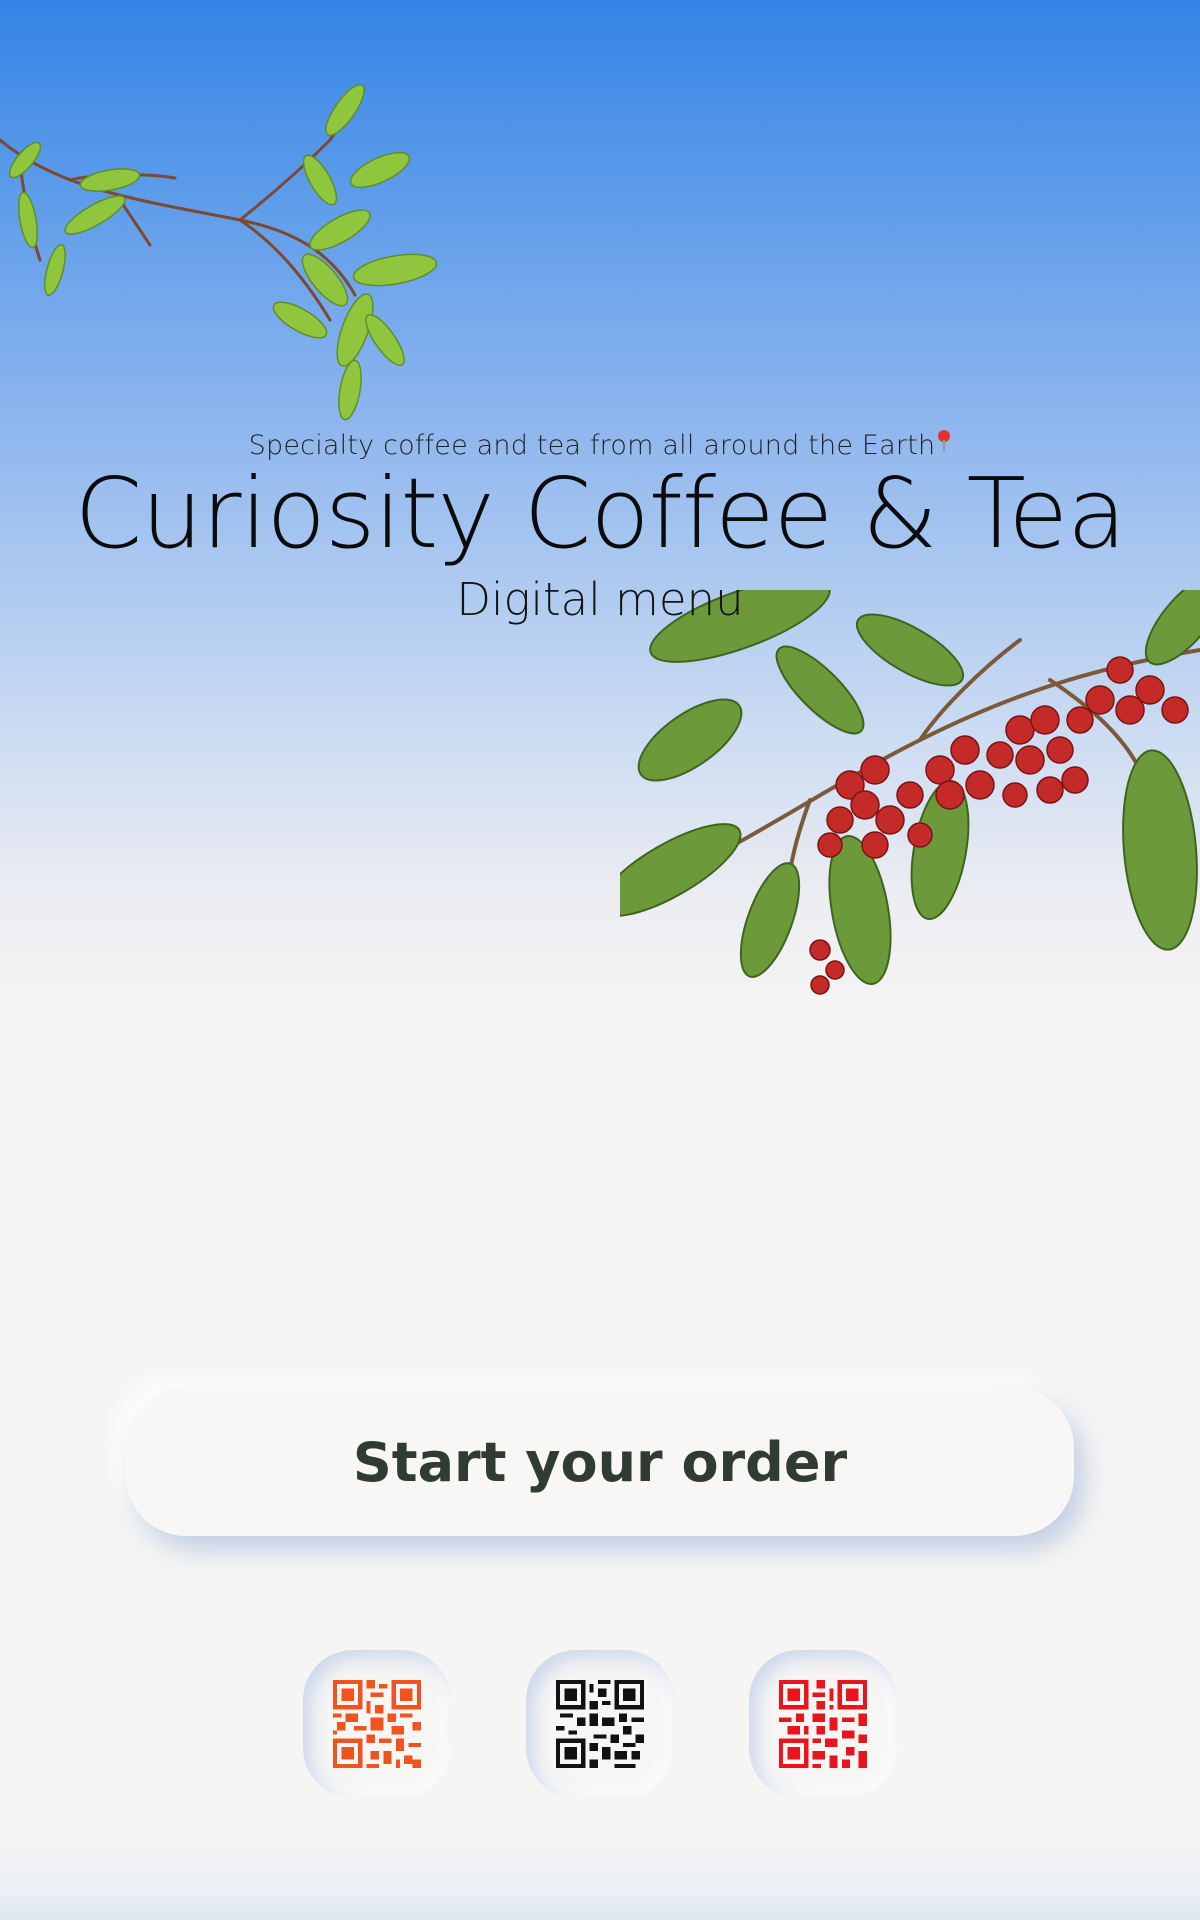  I want to click on start-order-button: Start your order, so click(600, 1462).